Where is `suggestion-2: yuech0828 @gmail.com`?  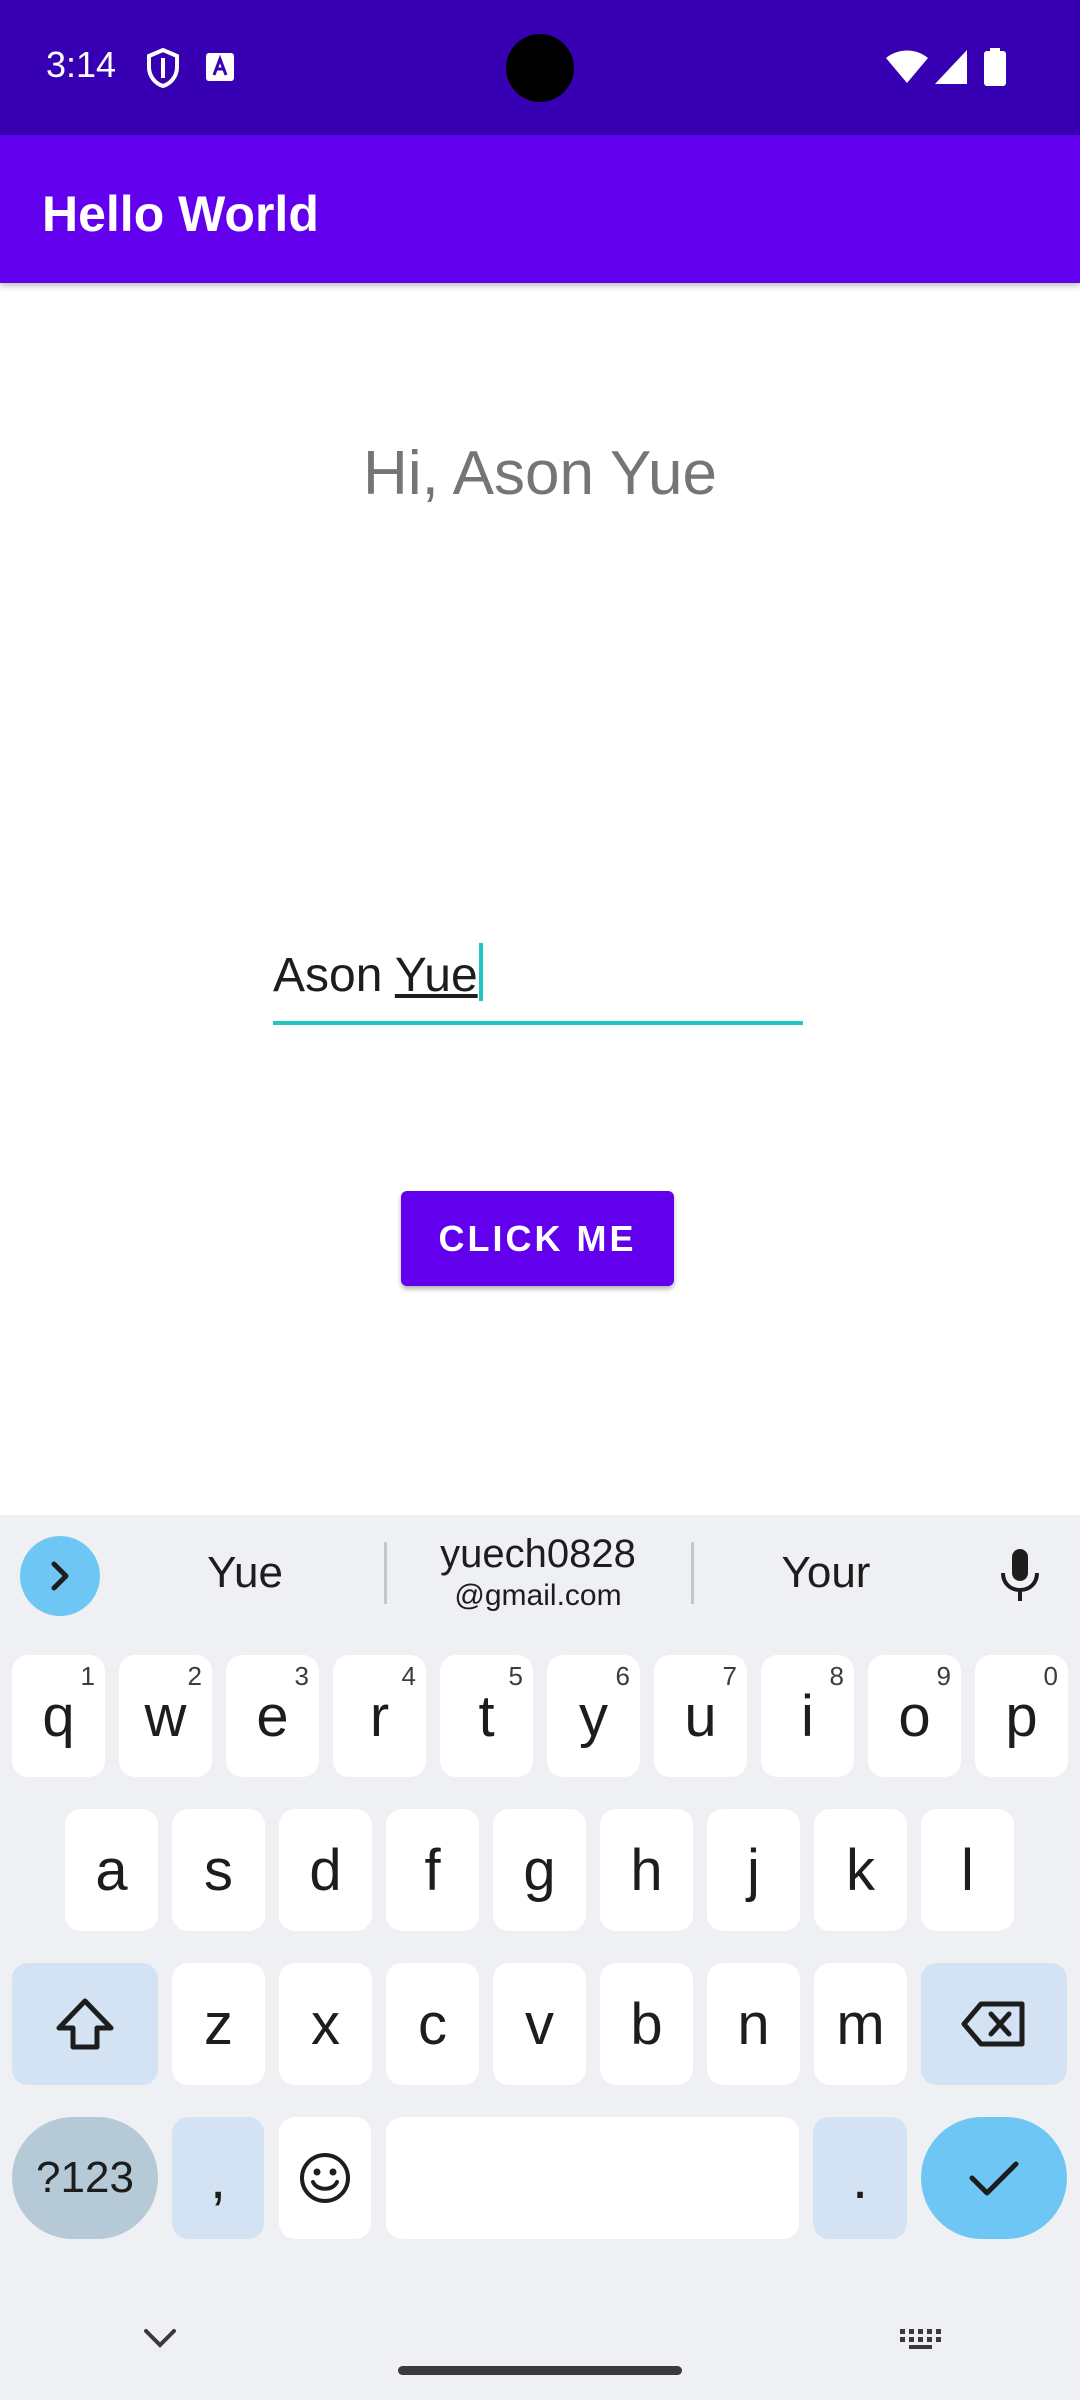
suggestion-2: yuech0828 @gmail.com is located at coordinates (538, 1572).